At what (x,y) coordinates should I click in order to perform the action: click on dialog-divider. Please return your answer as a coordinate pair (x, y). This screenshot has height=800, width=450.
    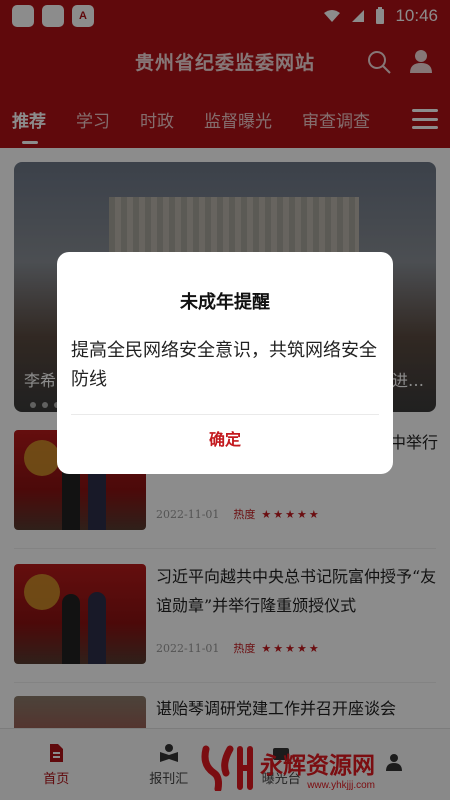
    Looking at the image, I should click on (225, 414).